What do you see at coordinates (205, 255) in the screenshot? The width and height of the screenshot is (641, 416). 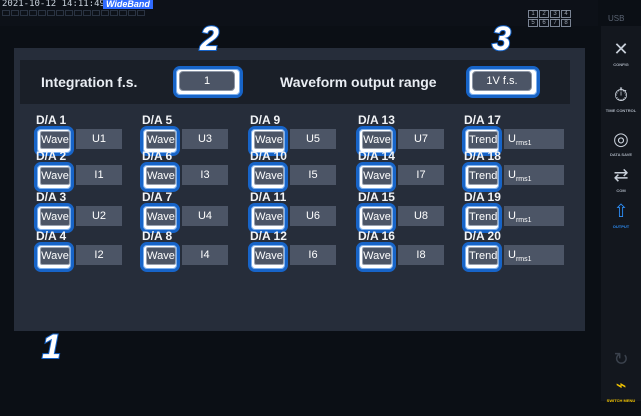 I see `output-signal-field: I4` at bounding box center [205, 255].